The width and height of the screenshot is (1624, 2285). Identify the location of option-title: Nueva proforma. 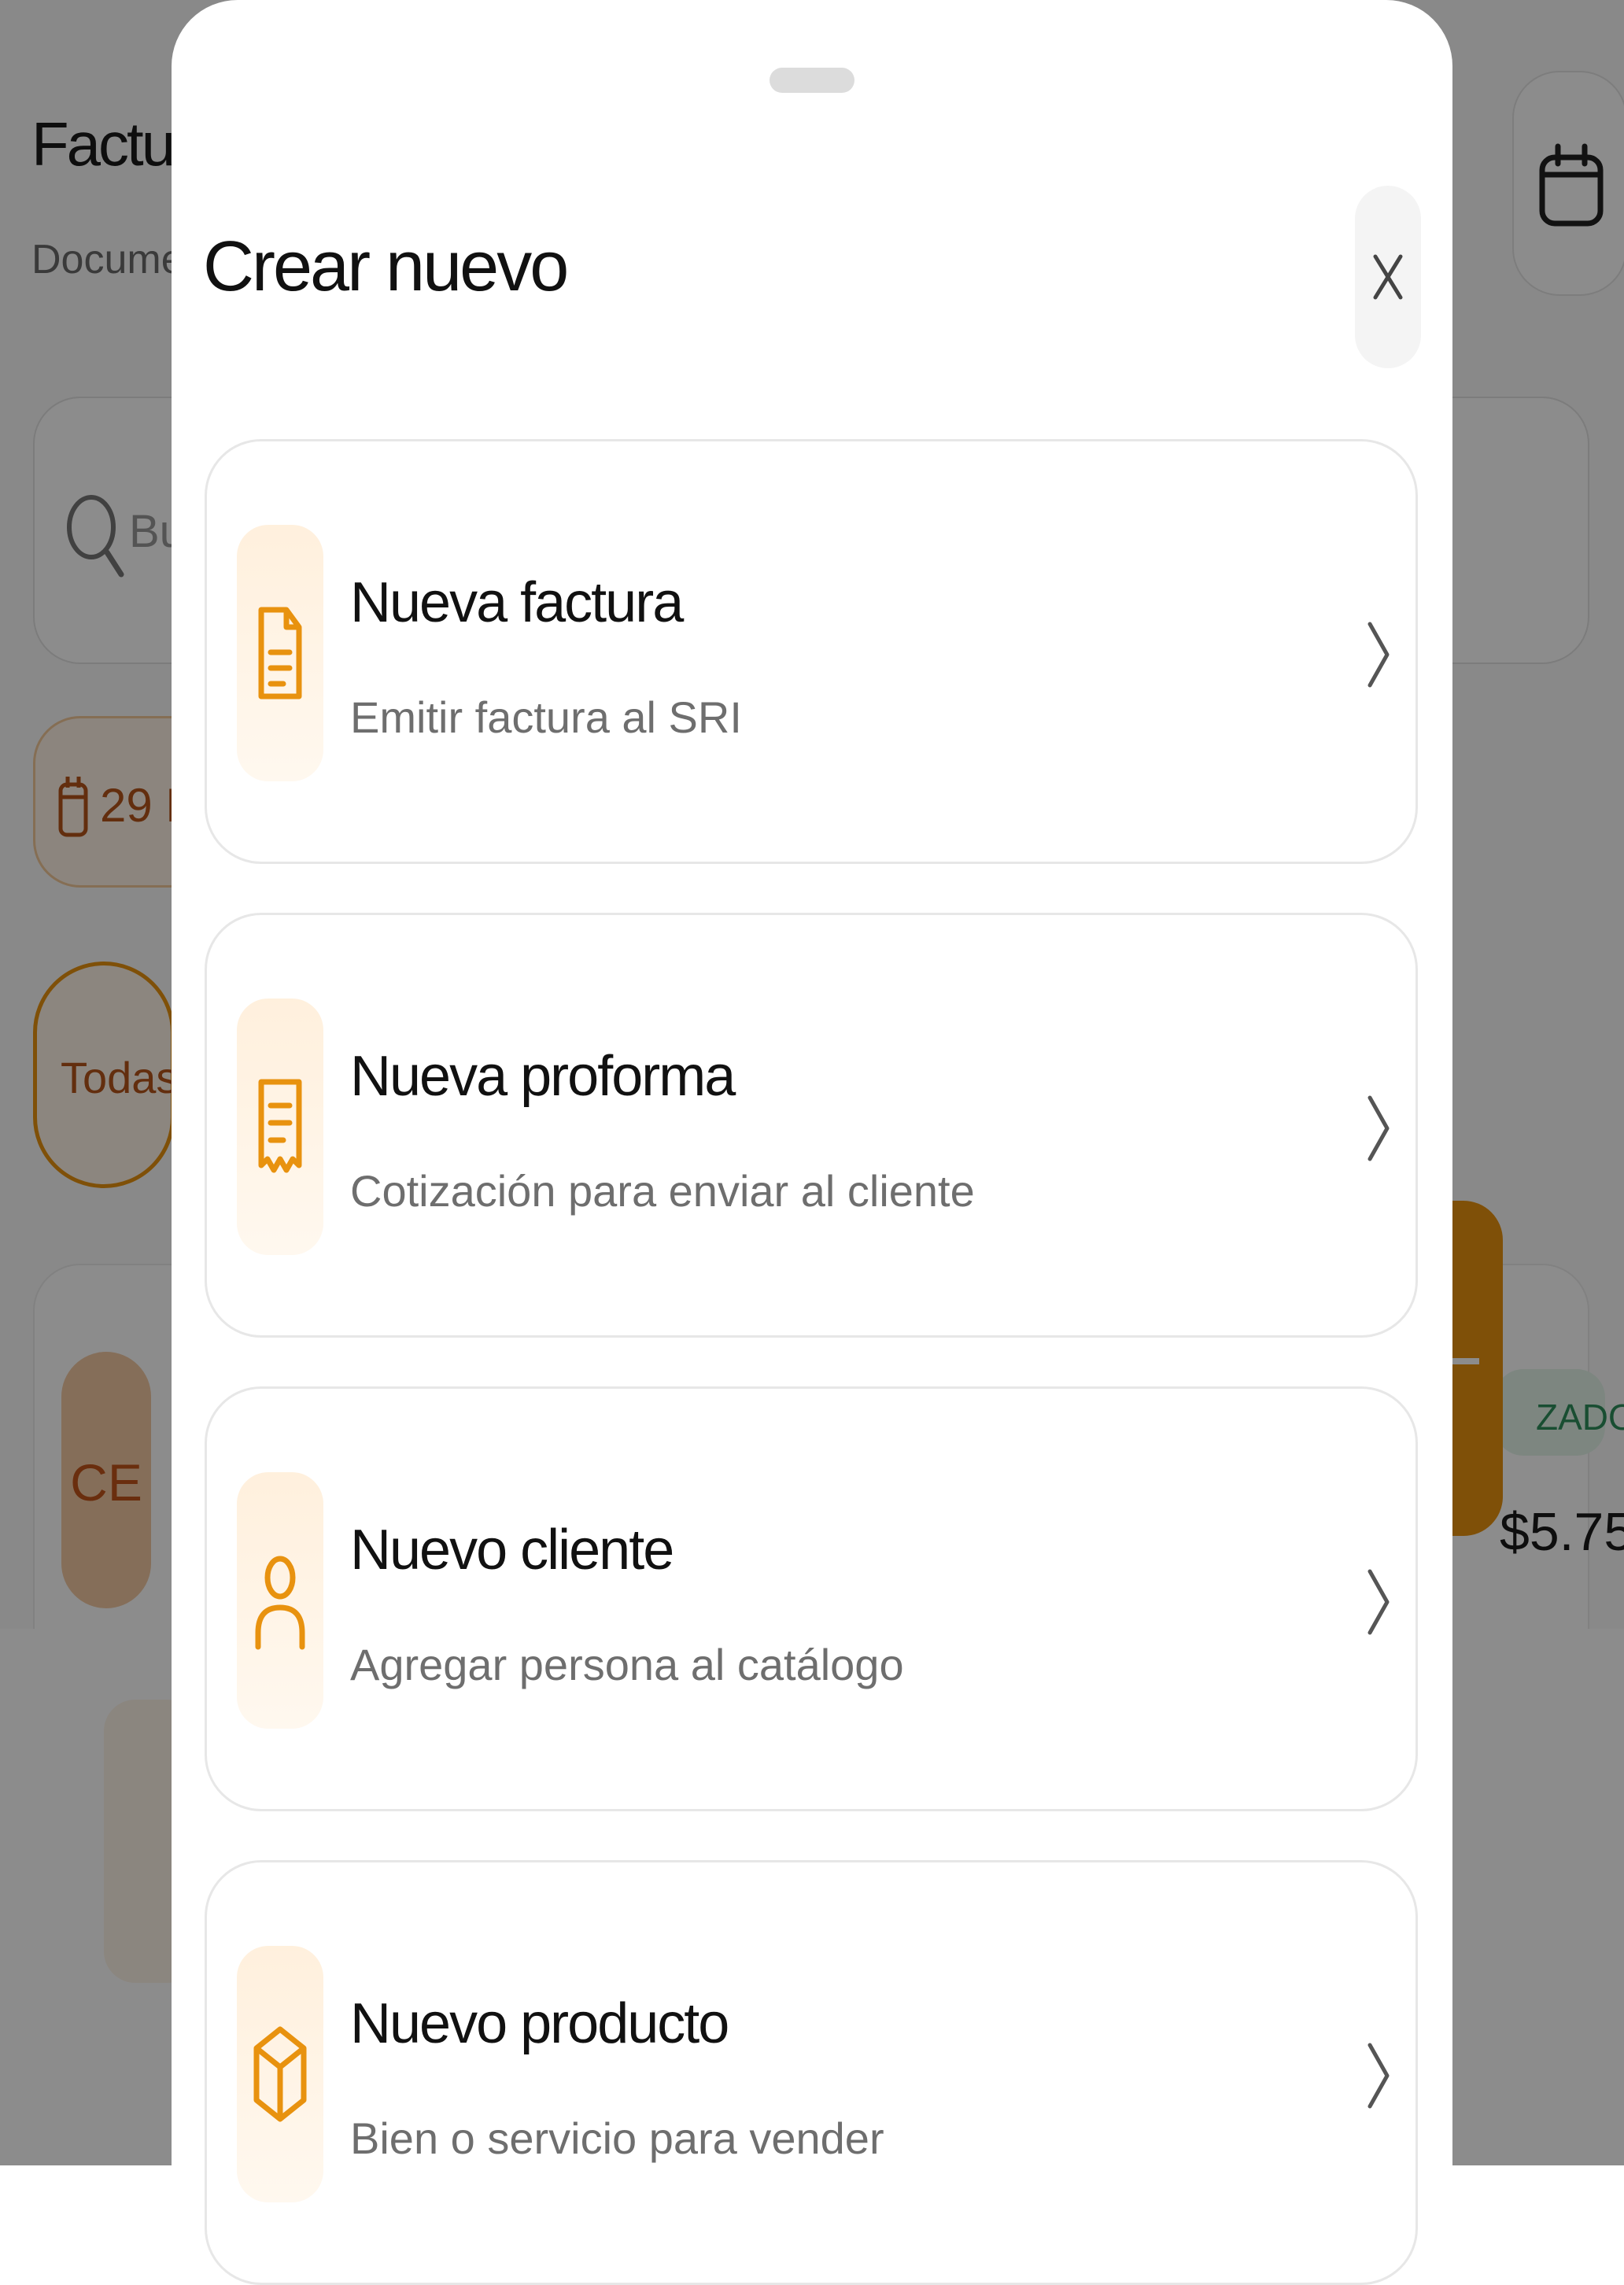
(543, 1076).